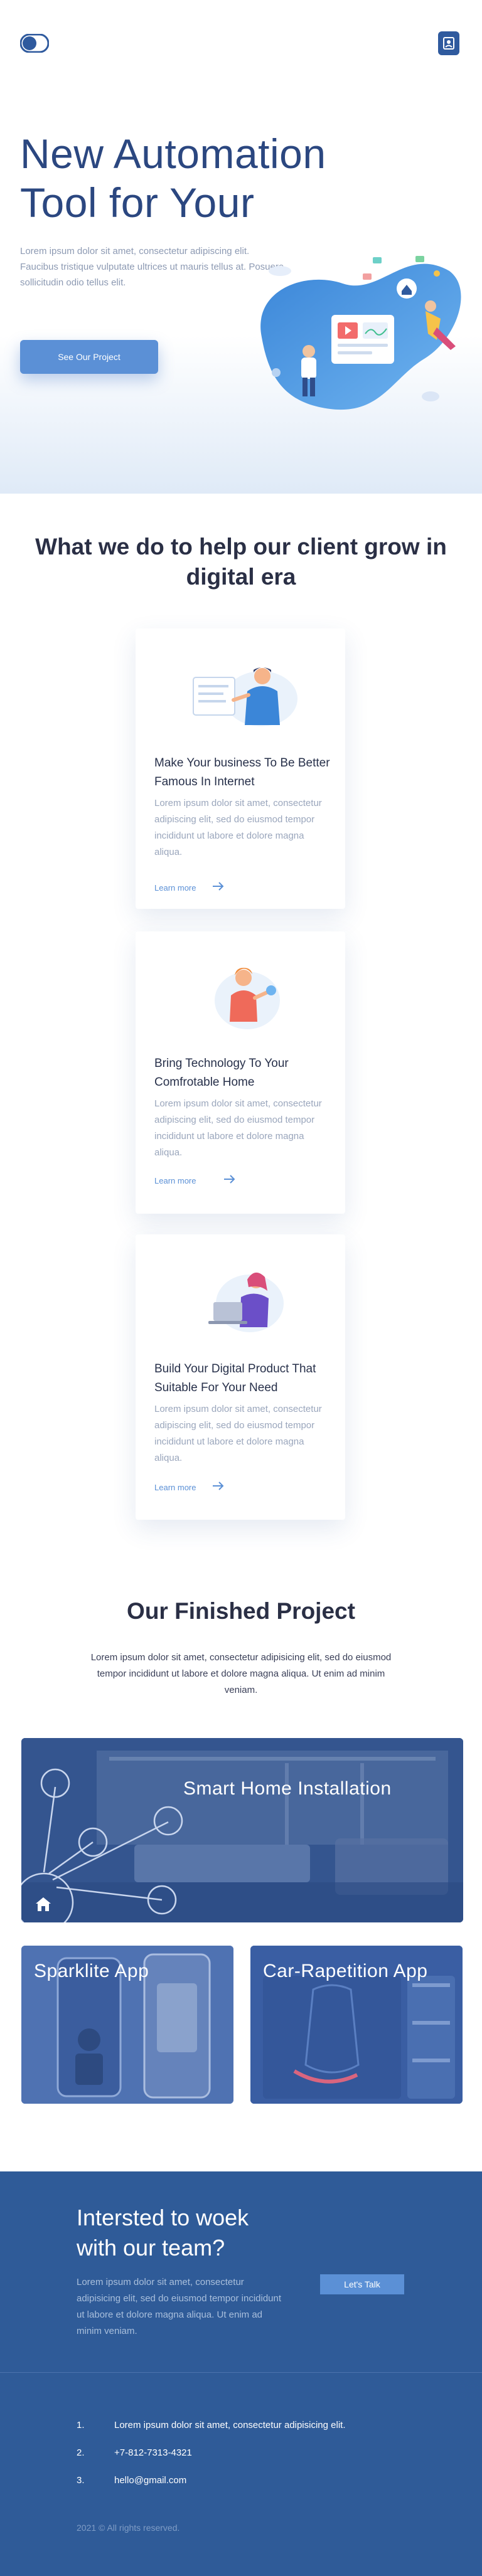  I want to click on see-project-button: See Our Project, so click(89, 357).